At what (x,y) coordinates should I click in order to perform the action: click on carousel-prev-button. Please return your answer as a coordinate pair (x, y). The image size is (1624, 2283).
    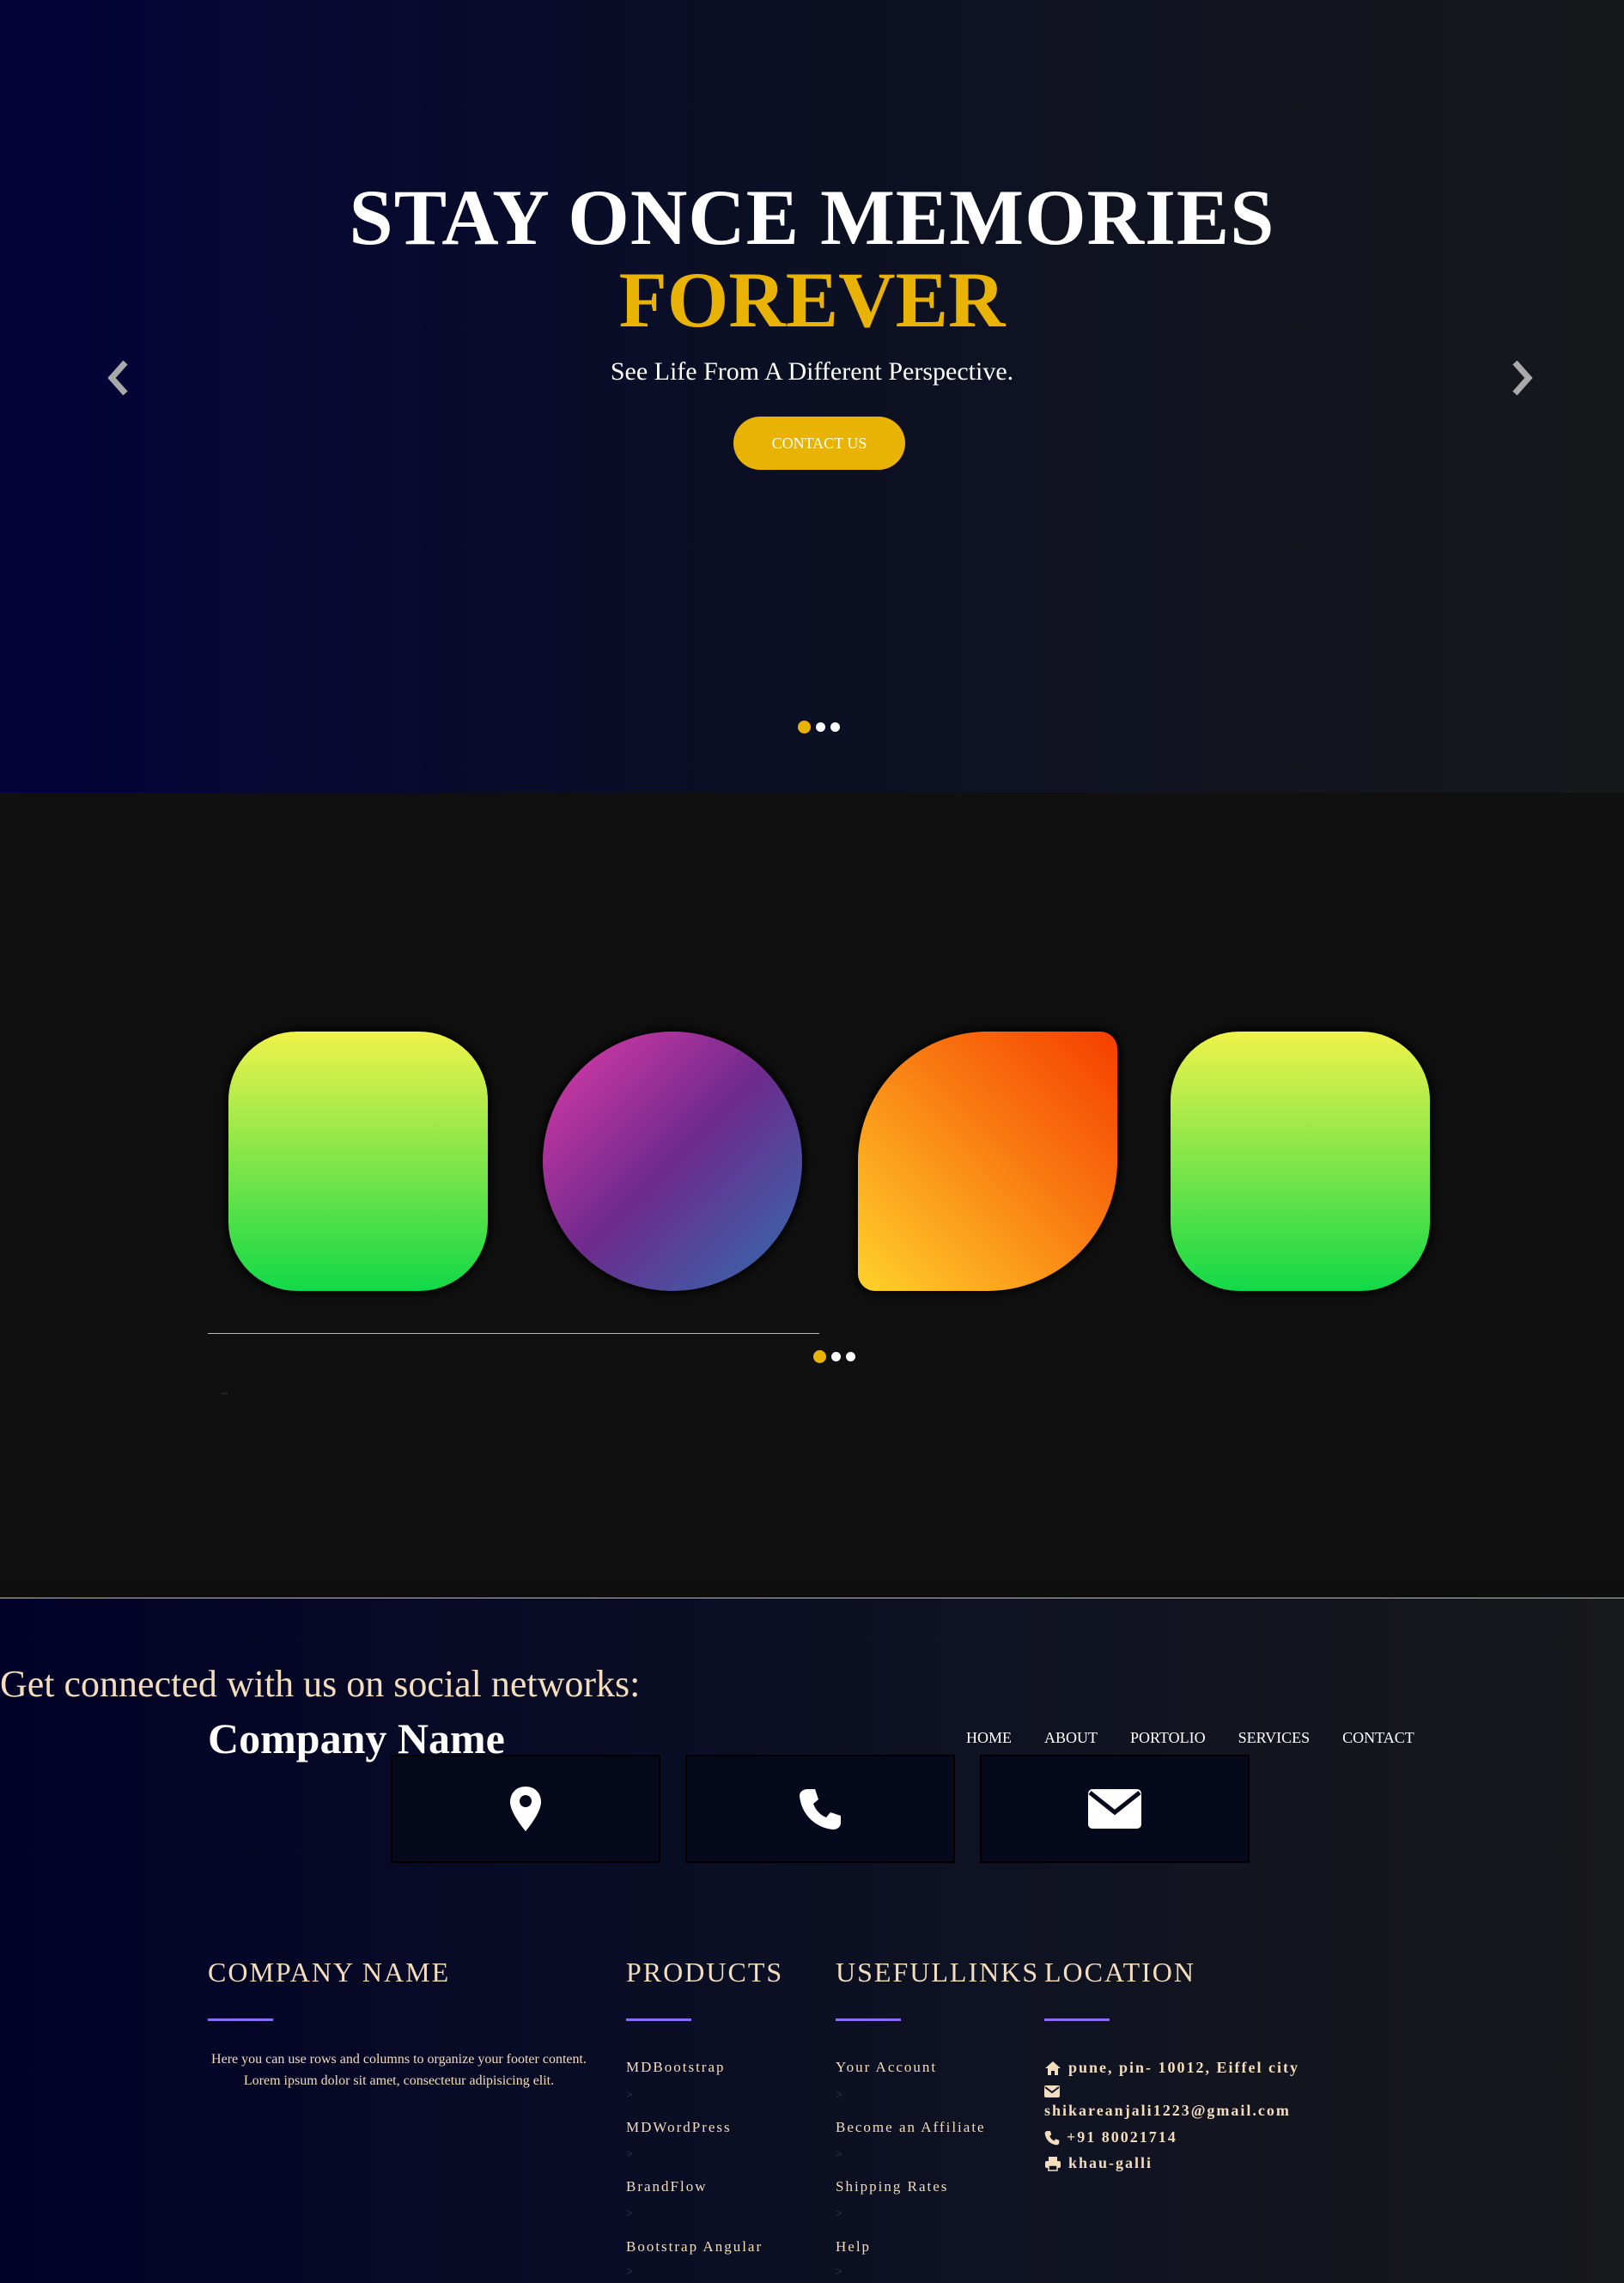
    Looking at the image, I should click on (118, 378).